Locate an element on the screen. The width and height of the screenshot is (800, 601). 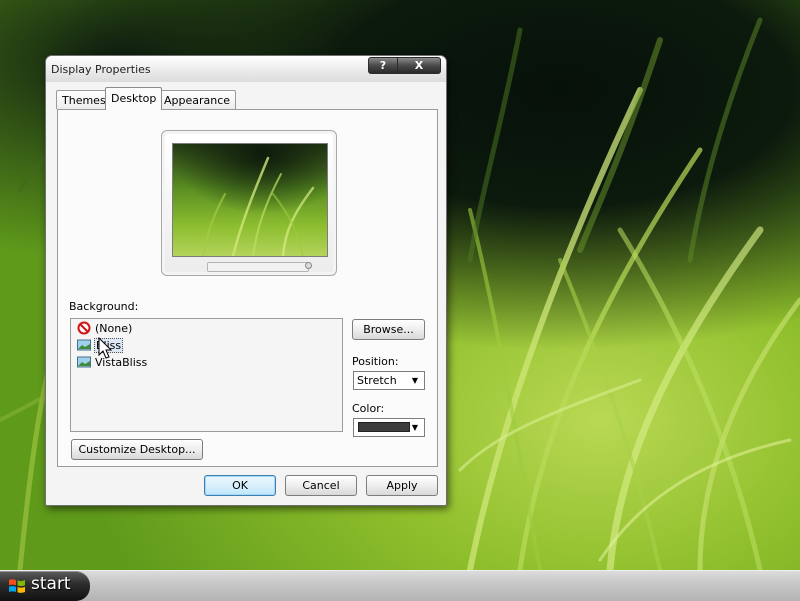
color-label: Color: is located at coordinates (368, 408).